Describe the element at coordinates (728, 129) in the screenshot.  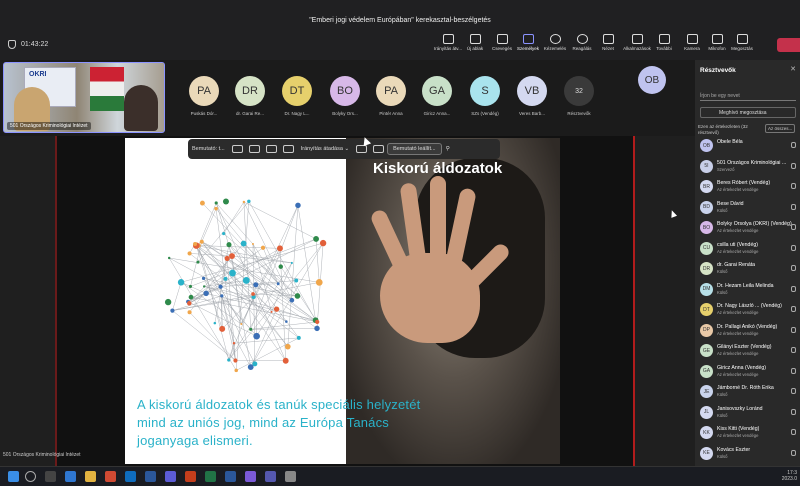
I see `section-header: Ezen az értekezleten (32 résztvevő)` at that location.